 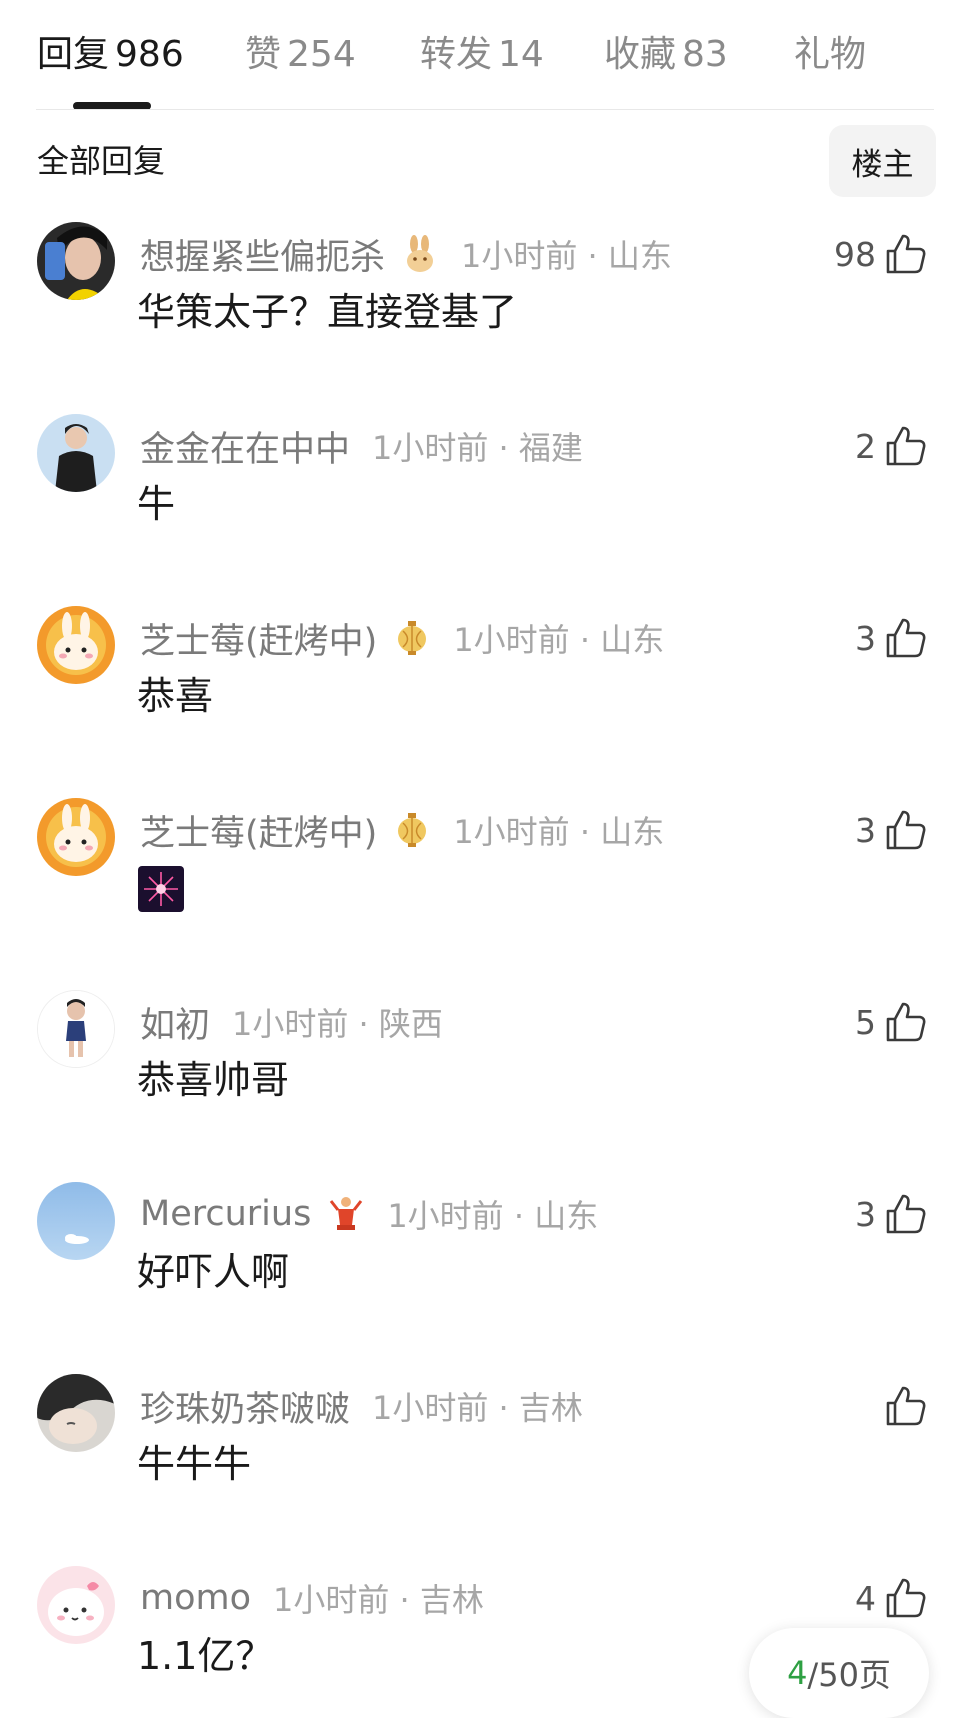 I want to click on tab-count: 986, so click(x=149, y=54).